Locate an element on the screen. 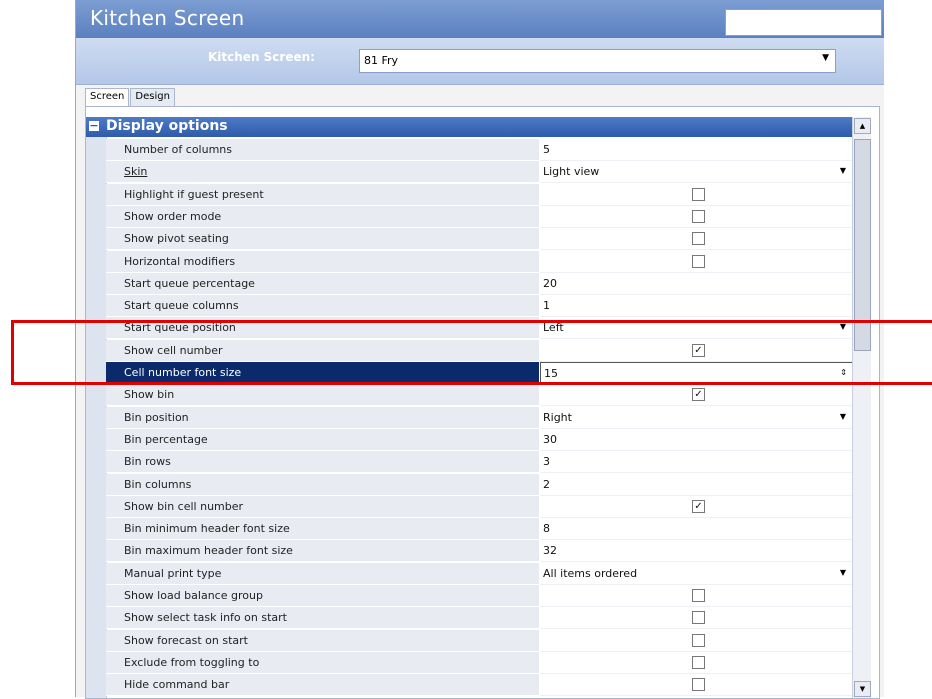 The image size is (932, 699). property-row: Hide command bar is located at coordinates (479, 685).